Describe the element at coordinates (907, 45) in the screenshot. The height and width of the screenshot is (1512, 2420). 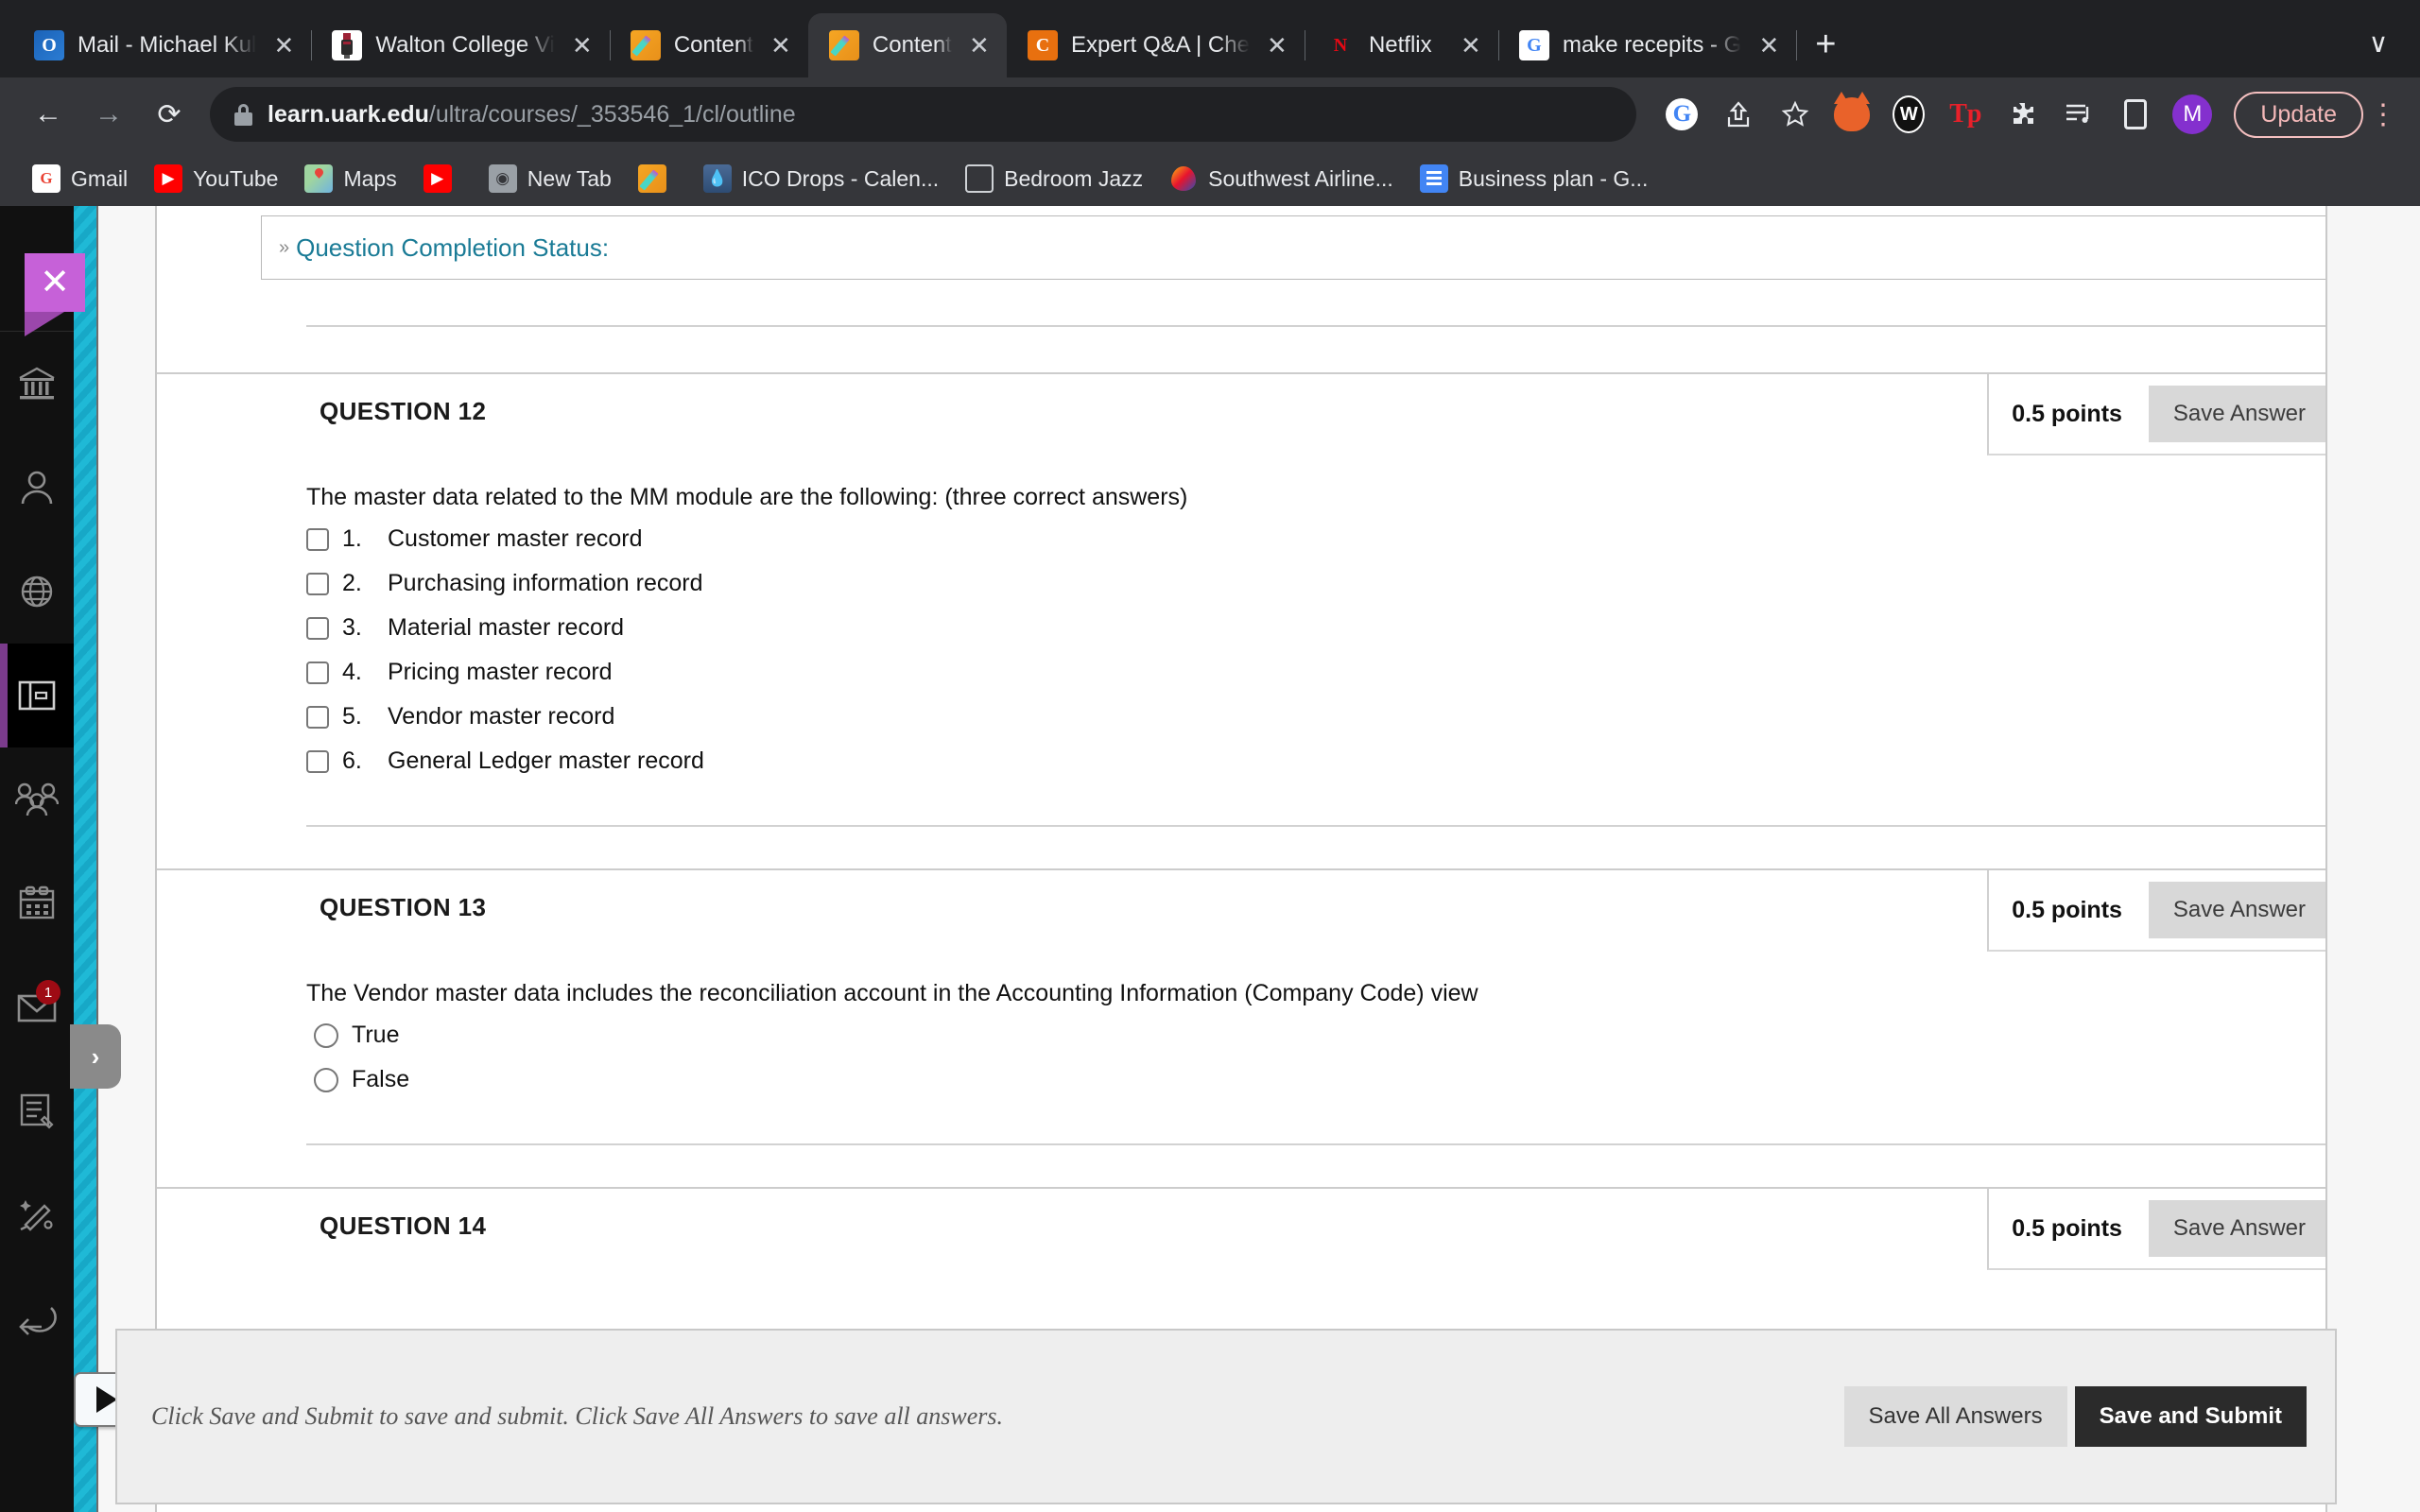
I see `browser-tab-content-2-active: Content ✕` at that location.